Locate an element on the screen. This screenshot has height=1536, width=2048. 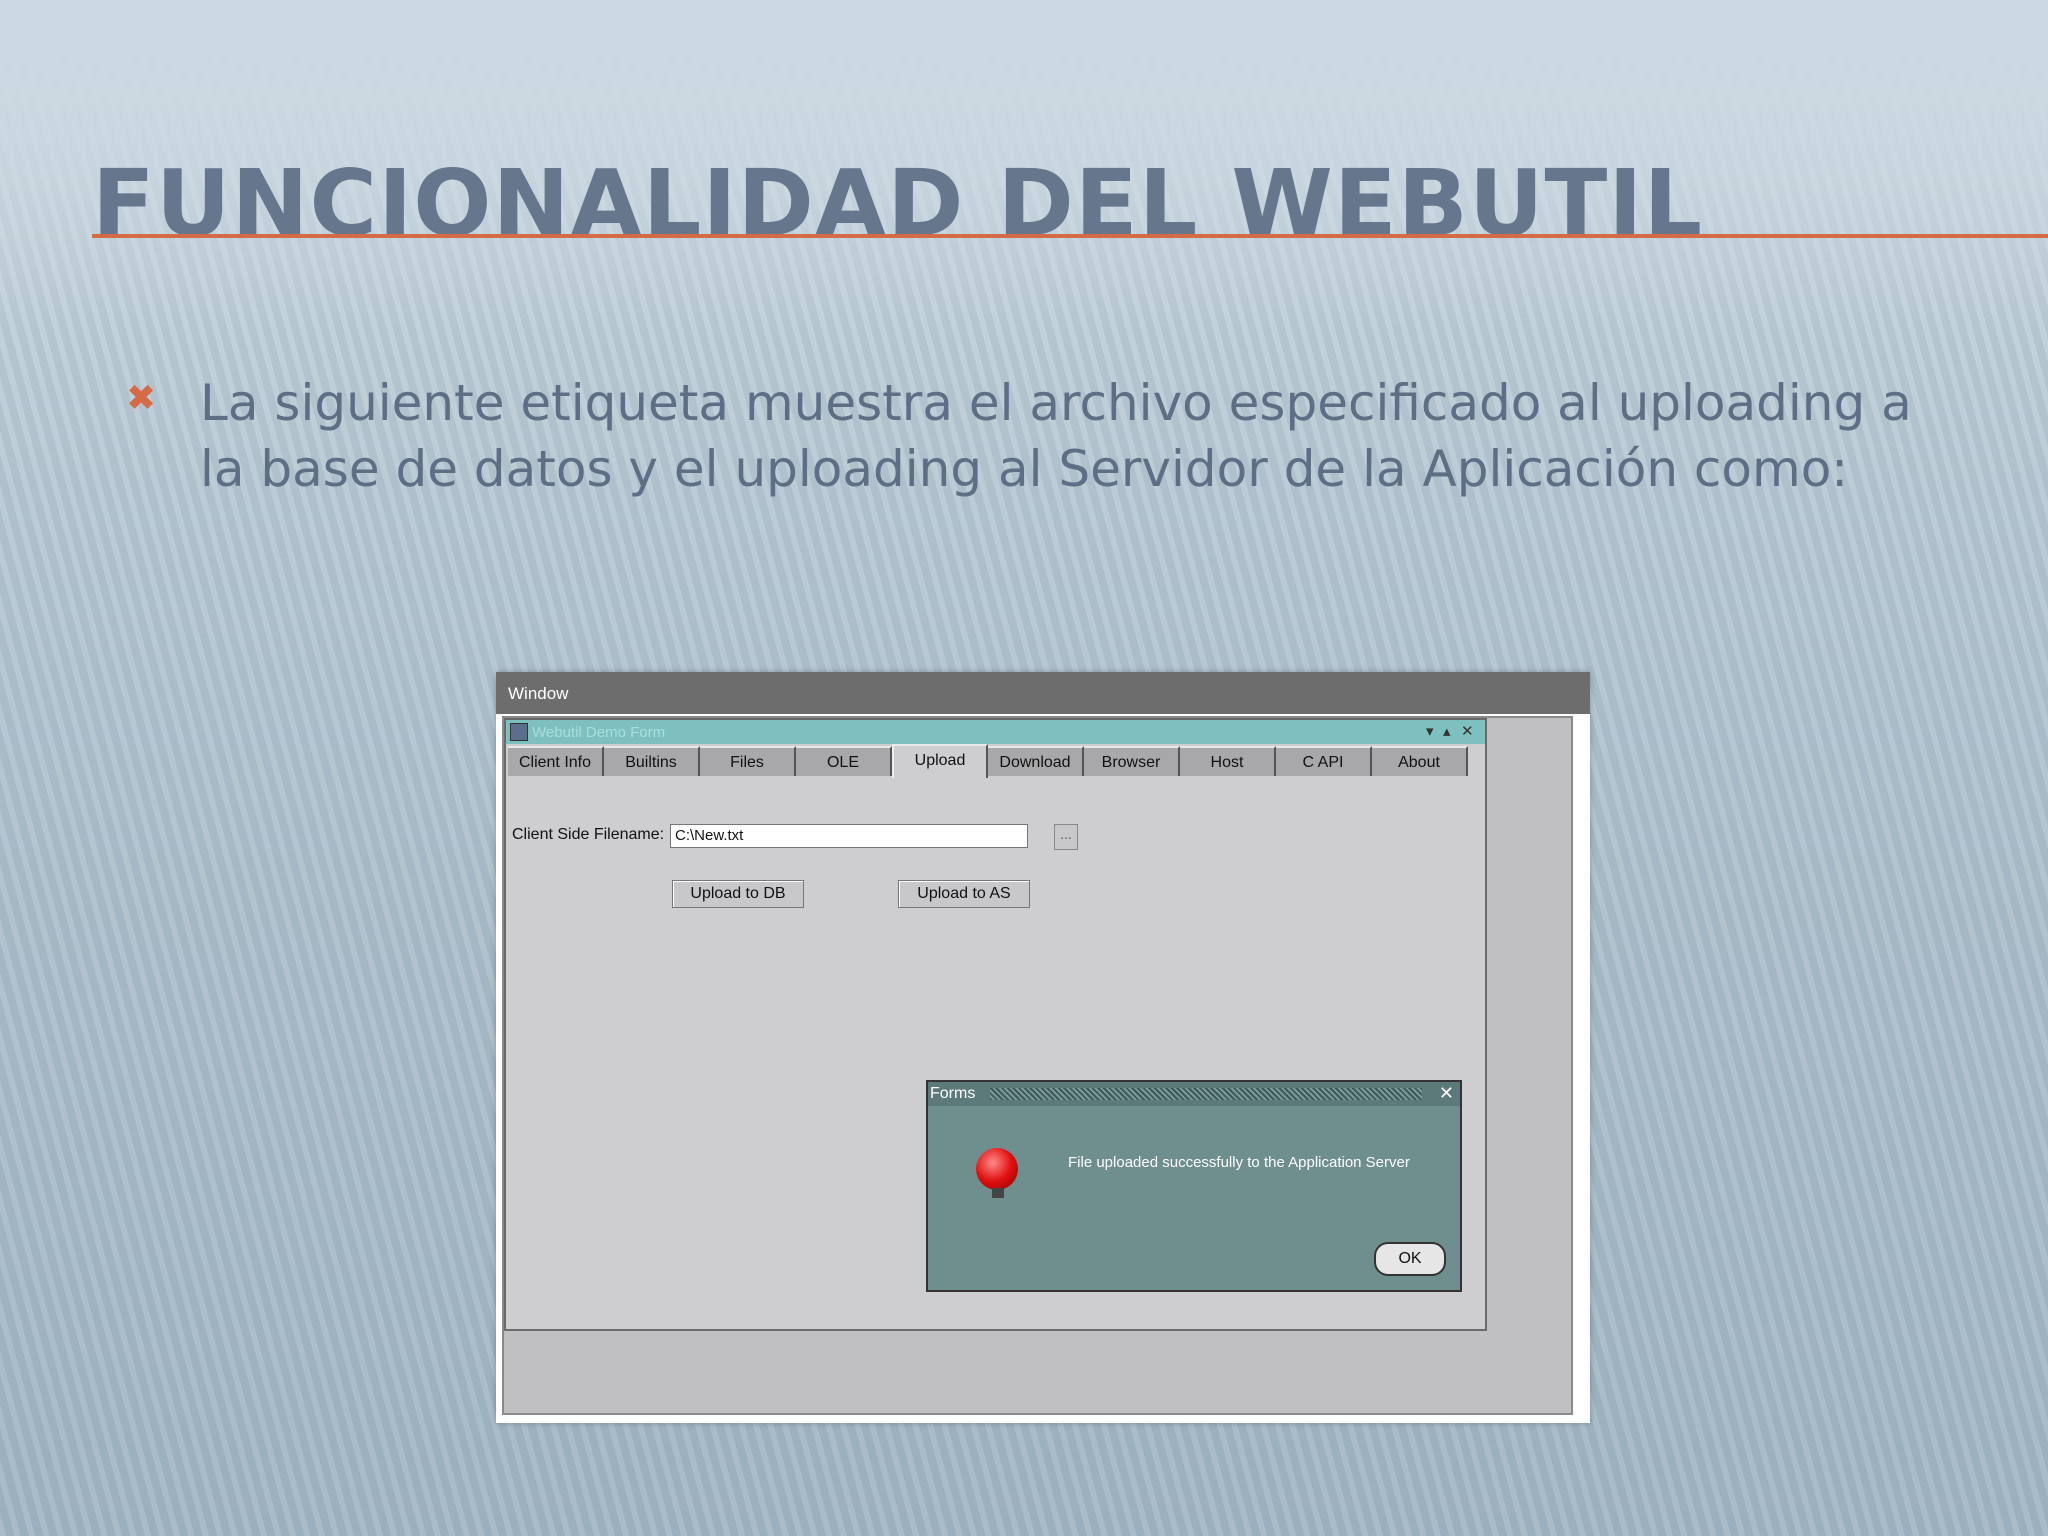
filename-label: Client Side Filename: is located at coordinates (588, 834).